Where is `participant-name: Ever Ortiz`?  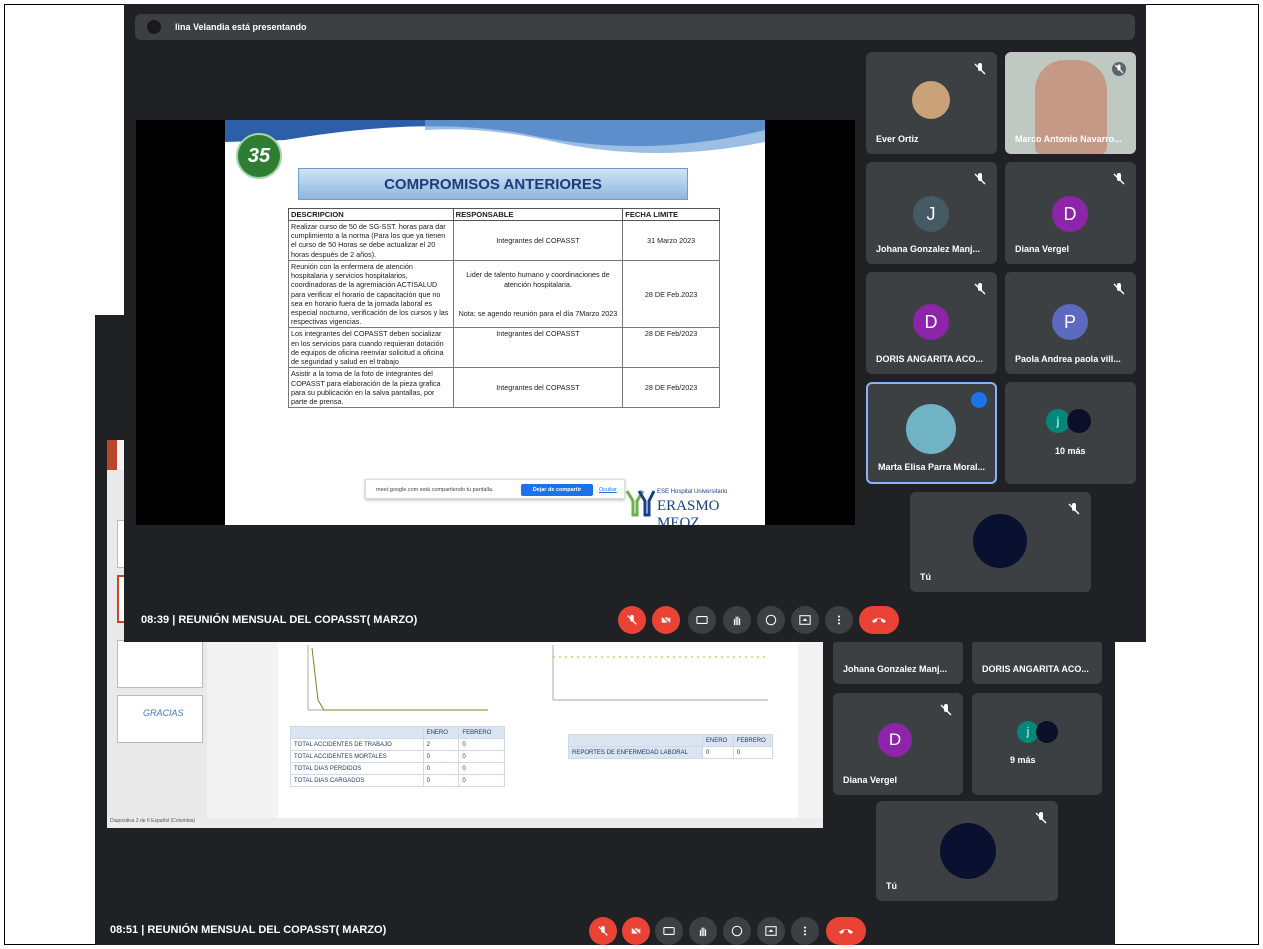
participant-name: Ever Ortiz is located at coordinates (897, 139).